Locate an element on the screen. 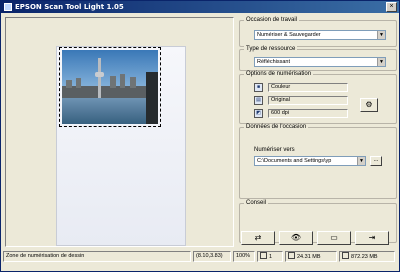 Image resolution: width=400 pixels, height=272 pixels. color-mode-icon: ■ is located at coordinates (258, 87).